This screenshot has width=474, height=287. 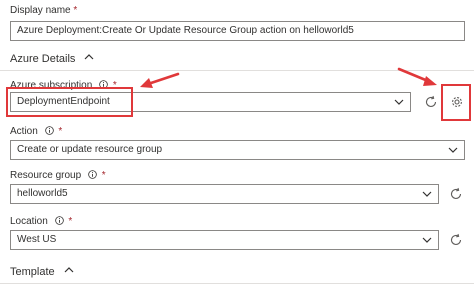 What do you see at coordinates (32, 272) in the screenshot?
I see `template-title: Template` at bounding box center [32, 272].